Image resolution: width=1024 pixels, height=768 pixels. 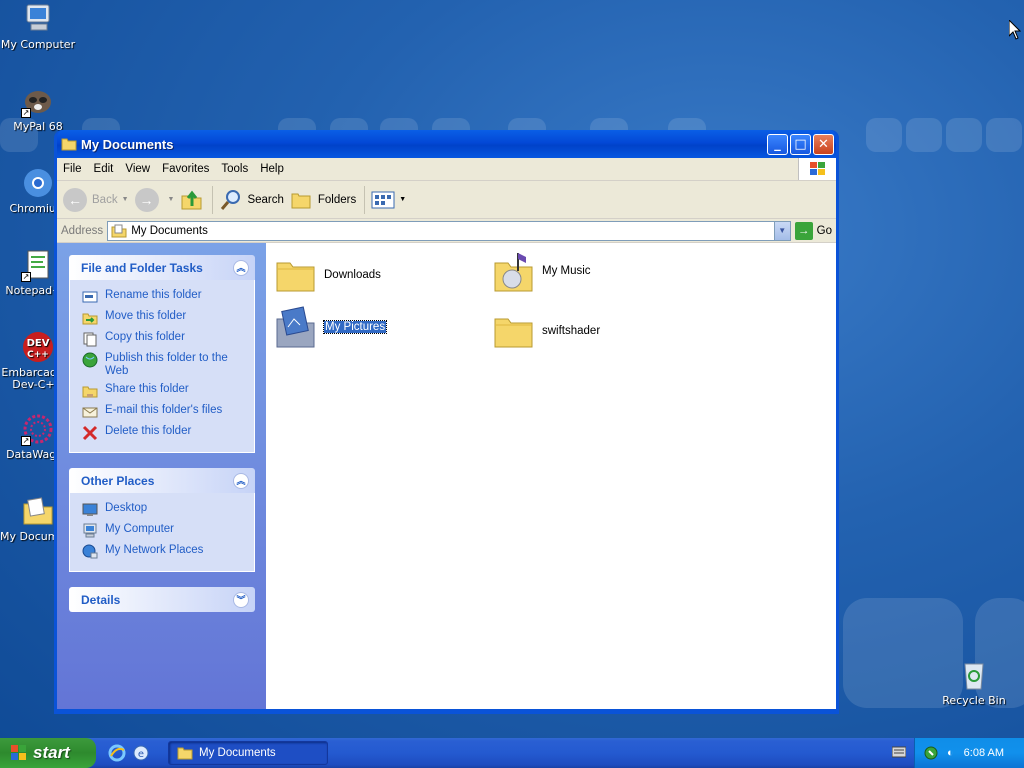 I want to click on task-share-folder: Share this folder, so click(x=164, y=391).